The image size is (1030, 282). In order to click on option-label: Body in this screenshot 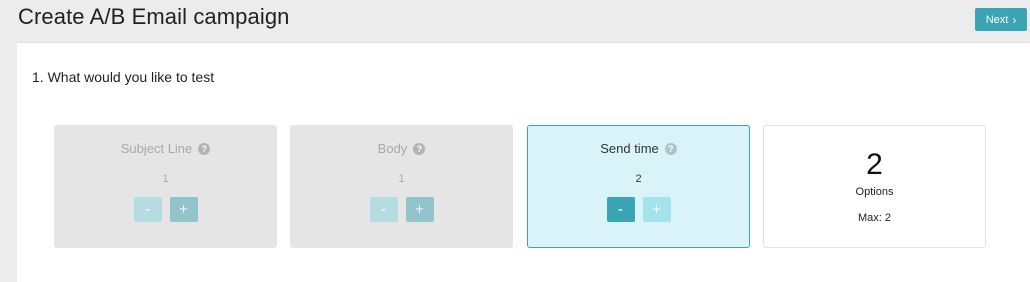, I will do `click(392, 148)`.